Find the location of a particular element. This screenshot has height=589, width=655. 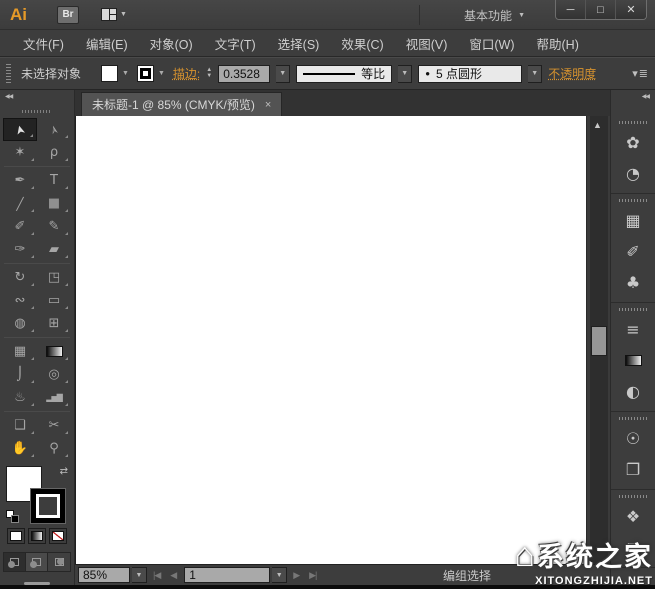

stroke-profile-dropdown-arrow: ▼ is located at coordinates (405, 73).